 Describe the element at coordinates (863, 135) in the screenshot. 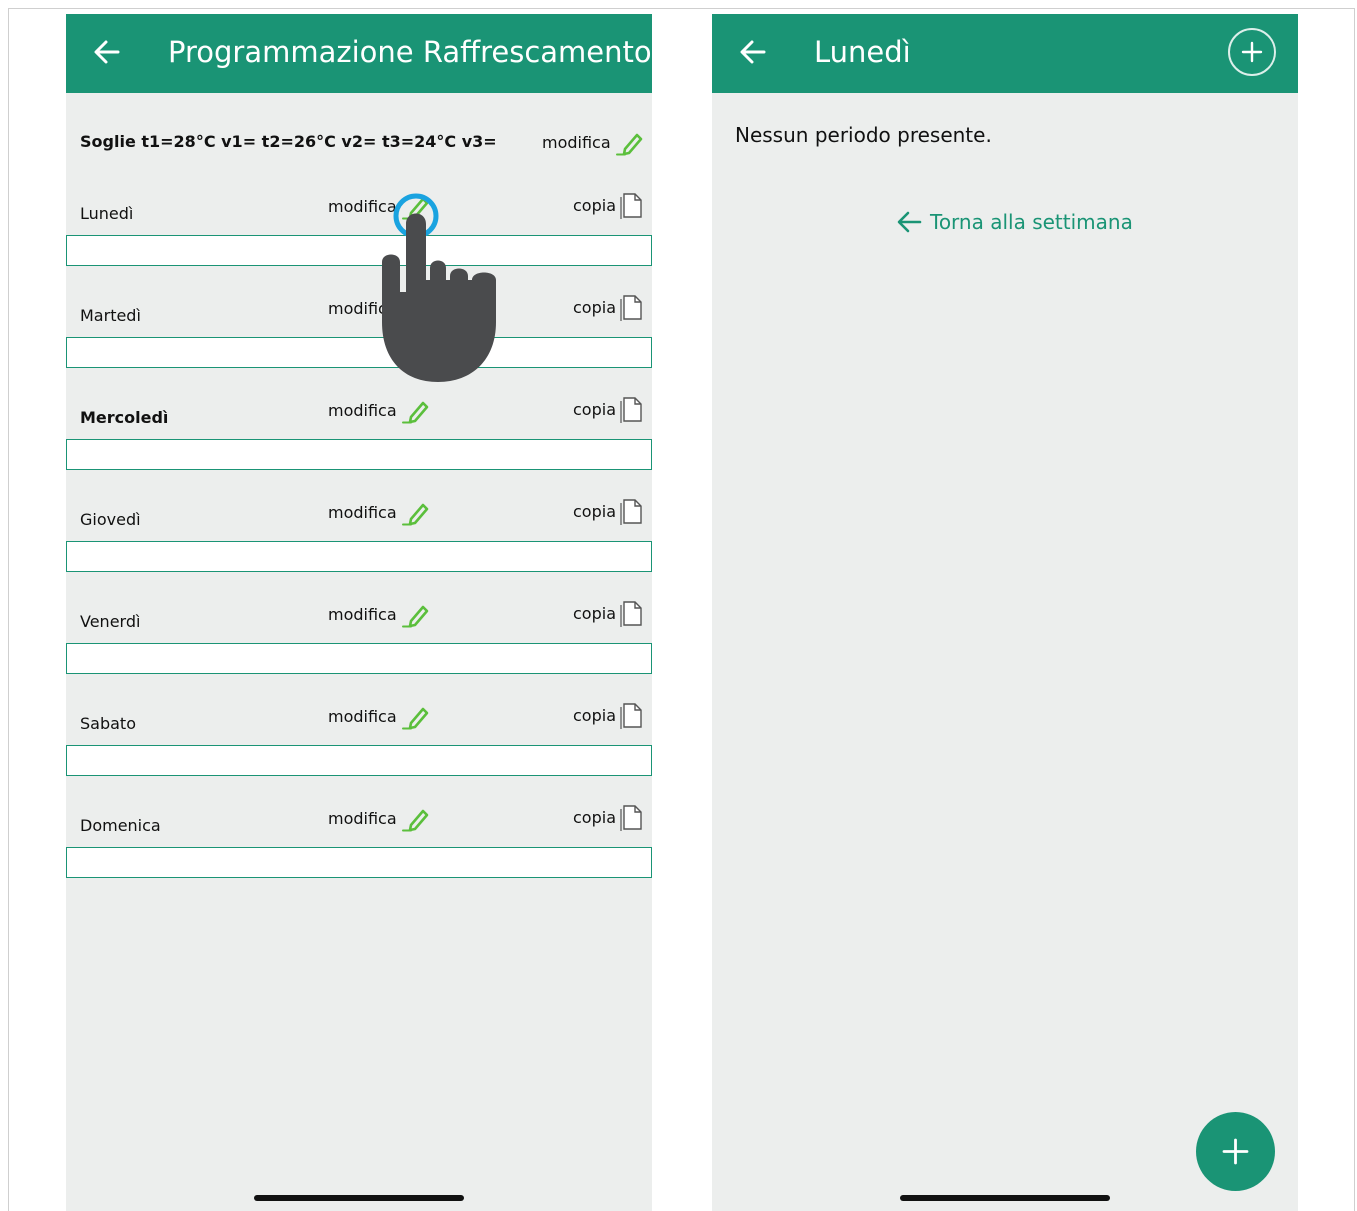

I see `empty-state-message: Nessun periodo presente.` at that location.